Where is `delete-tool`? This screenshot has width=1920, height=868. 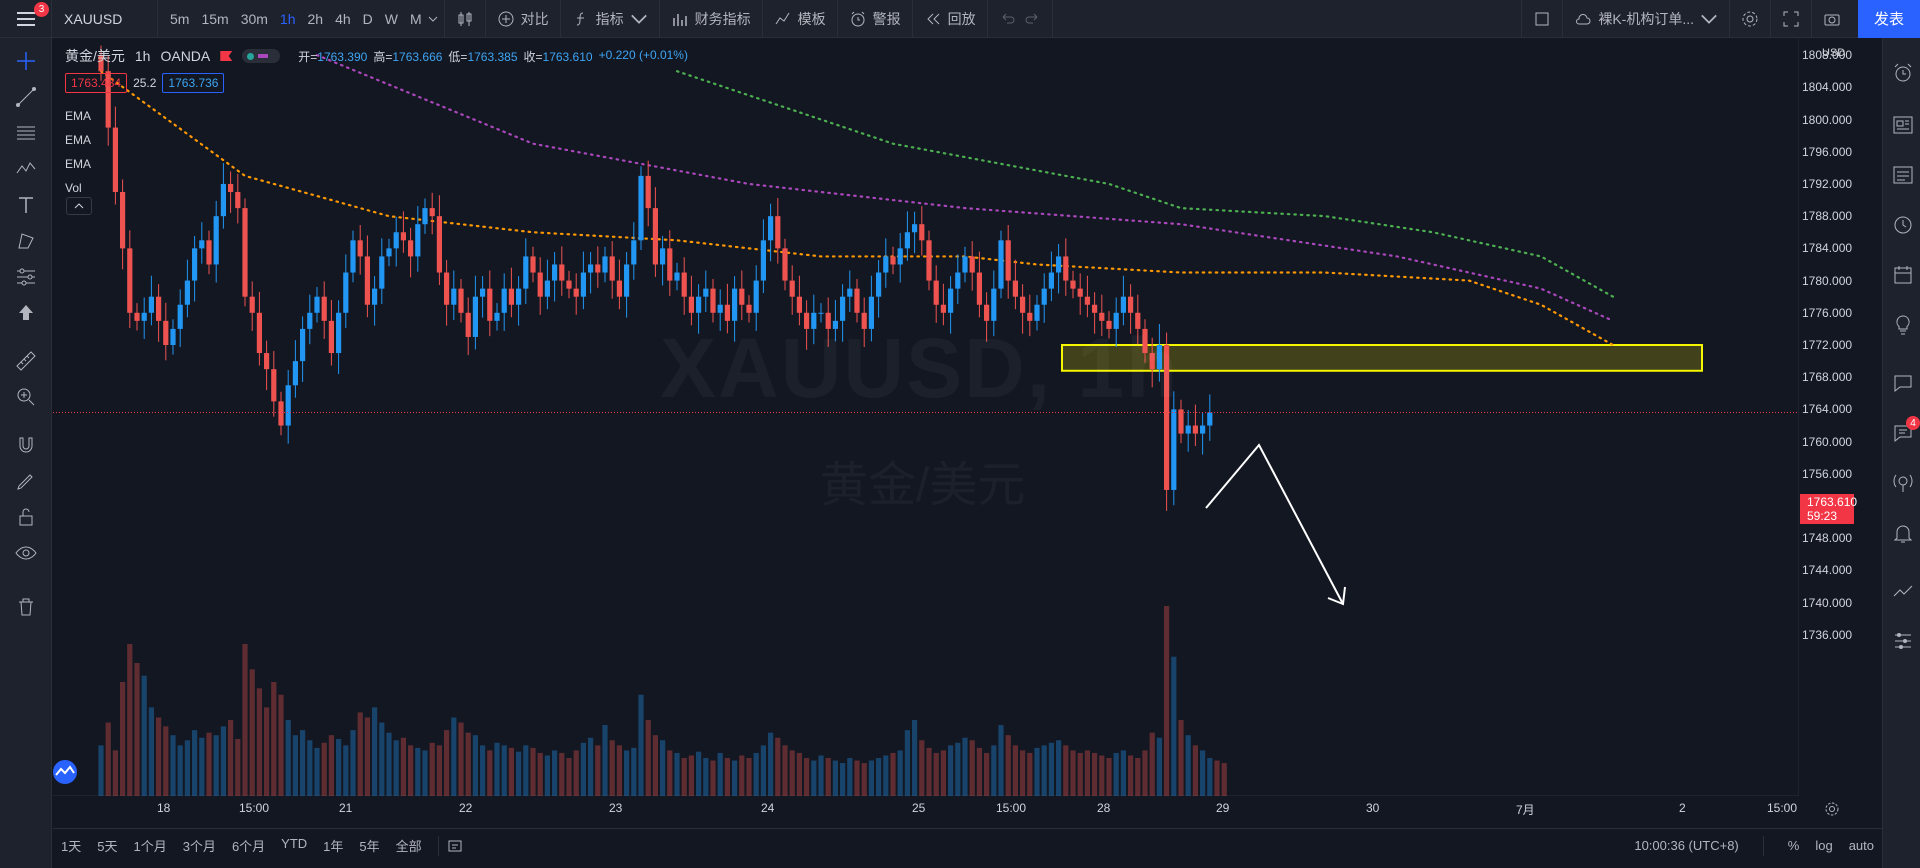
delete-tool is located at coordinates (26, 607).